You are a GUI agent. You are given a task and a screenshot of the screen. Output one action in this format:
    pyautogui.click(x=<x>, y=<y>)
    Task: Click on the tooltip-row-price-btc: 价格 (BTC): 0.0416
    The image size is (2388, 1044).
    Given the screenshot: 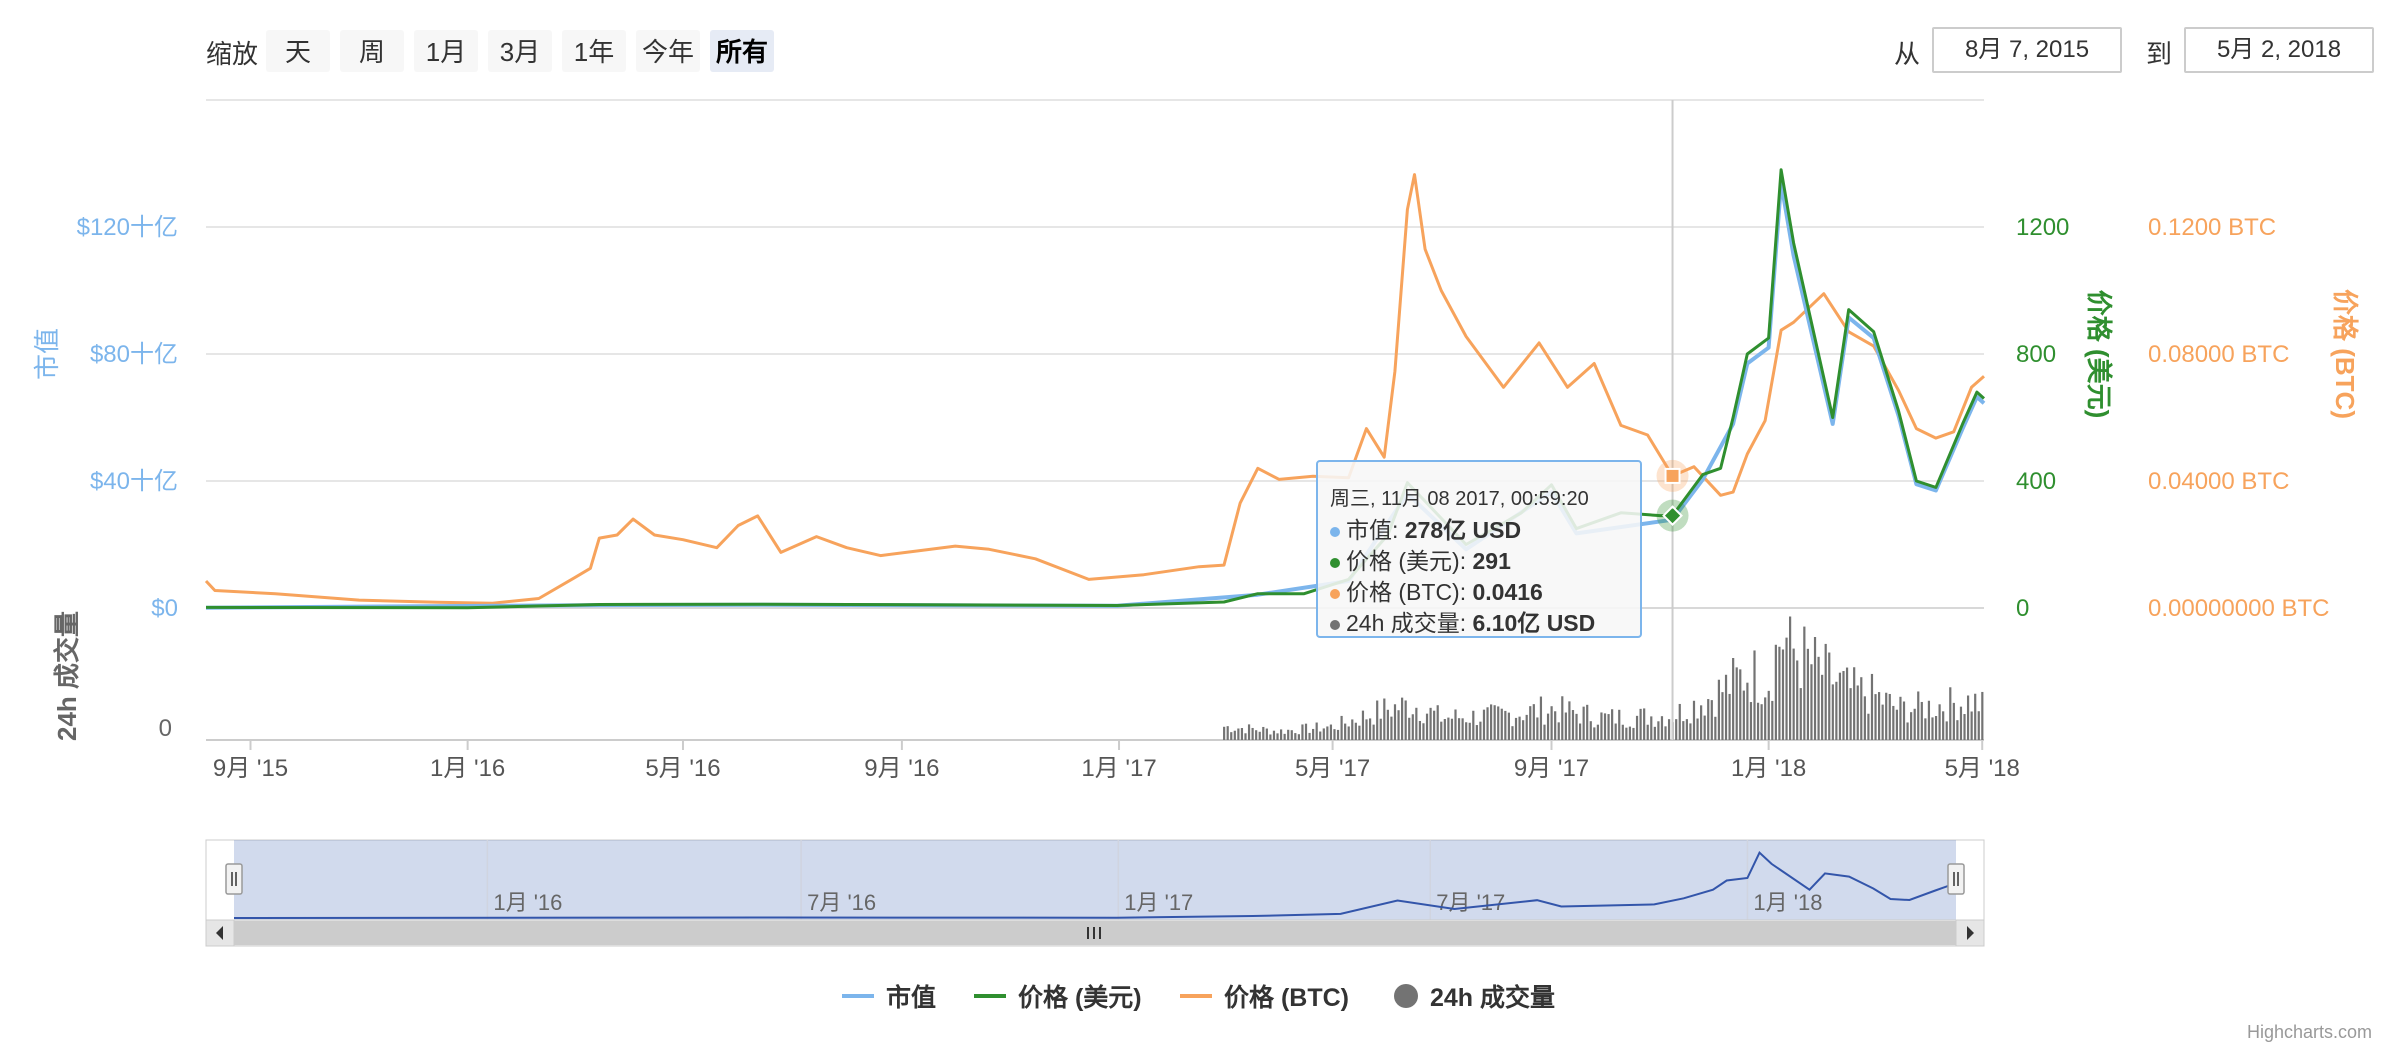 What is the action you would take?
    pyautogui.click(x=1479, y=592)
    